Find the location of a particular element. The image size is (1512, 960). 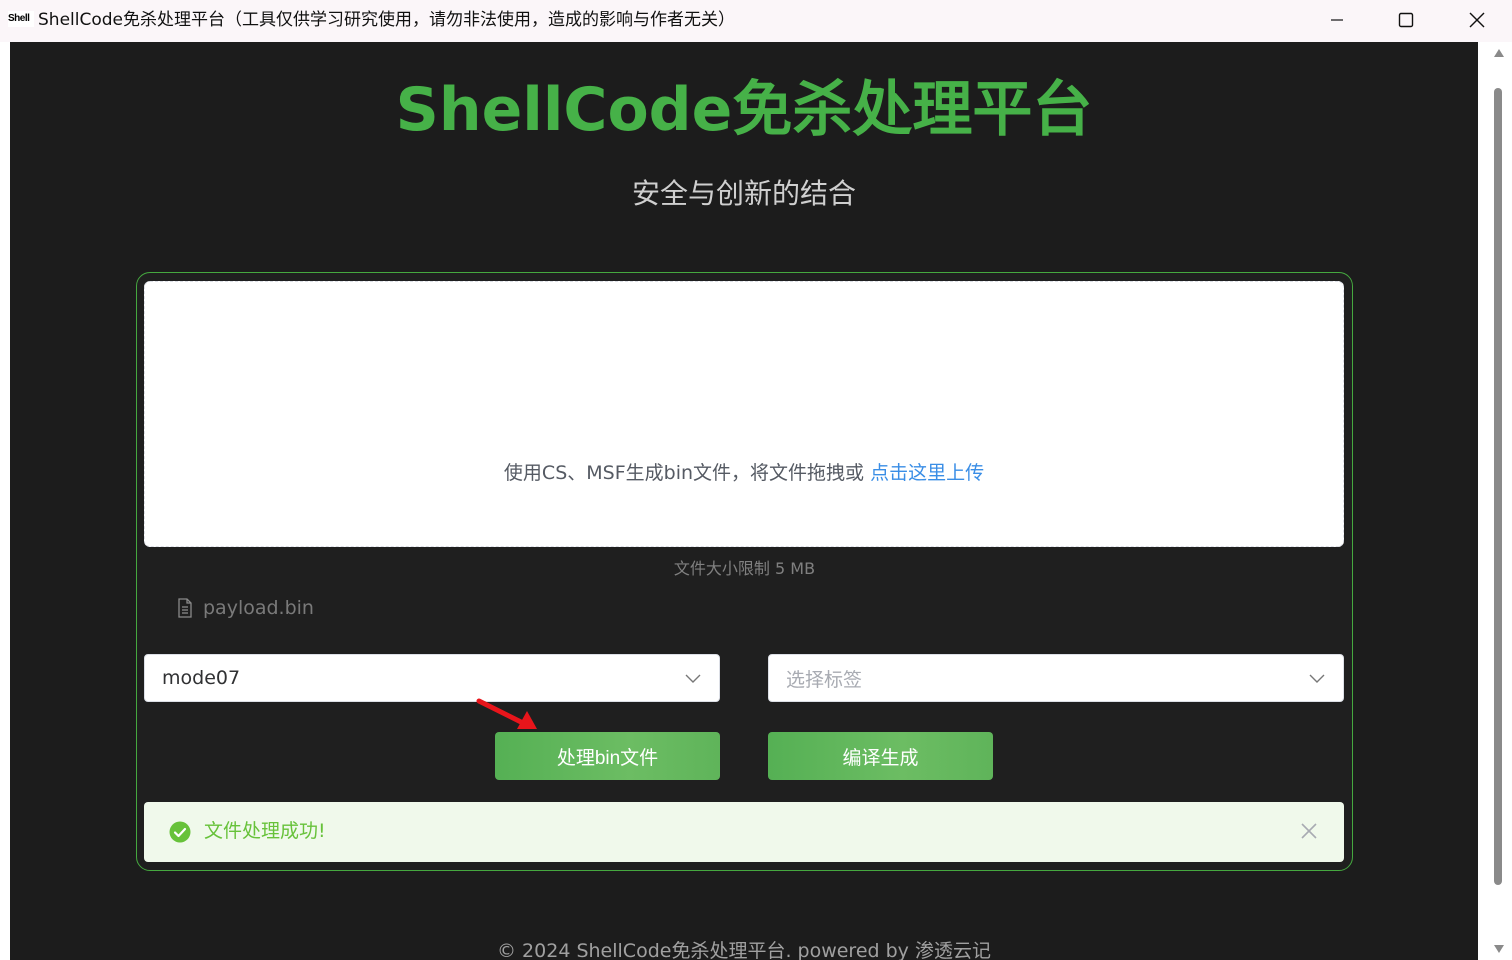

uploaded-file-item: payload.bin is located at coordinates (245, 608).